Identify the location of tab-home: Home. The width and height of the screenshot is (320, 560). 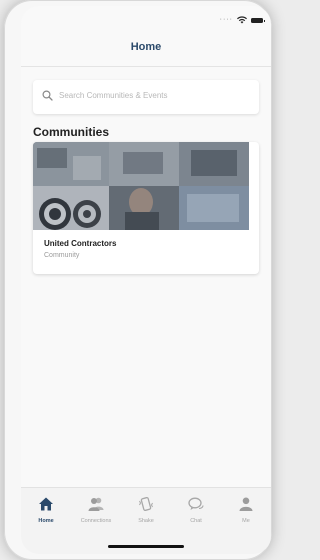
(46, 512).